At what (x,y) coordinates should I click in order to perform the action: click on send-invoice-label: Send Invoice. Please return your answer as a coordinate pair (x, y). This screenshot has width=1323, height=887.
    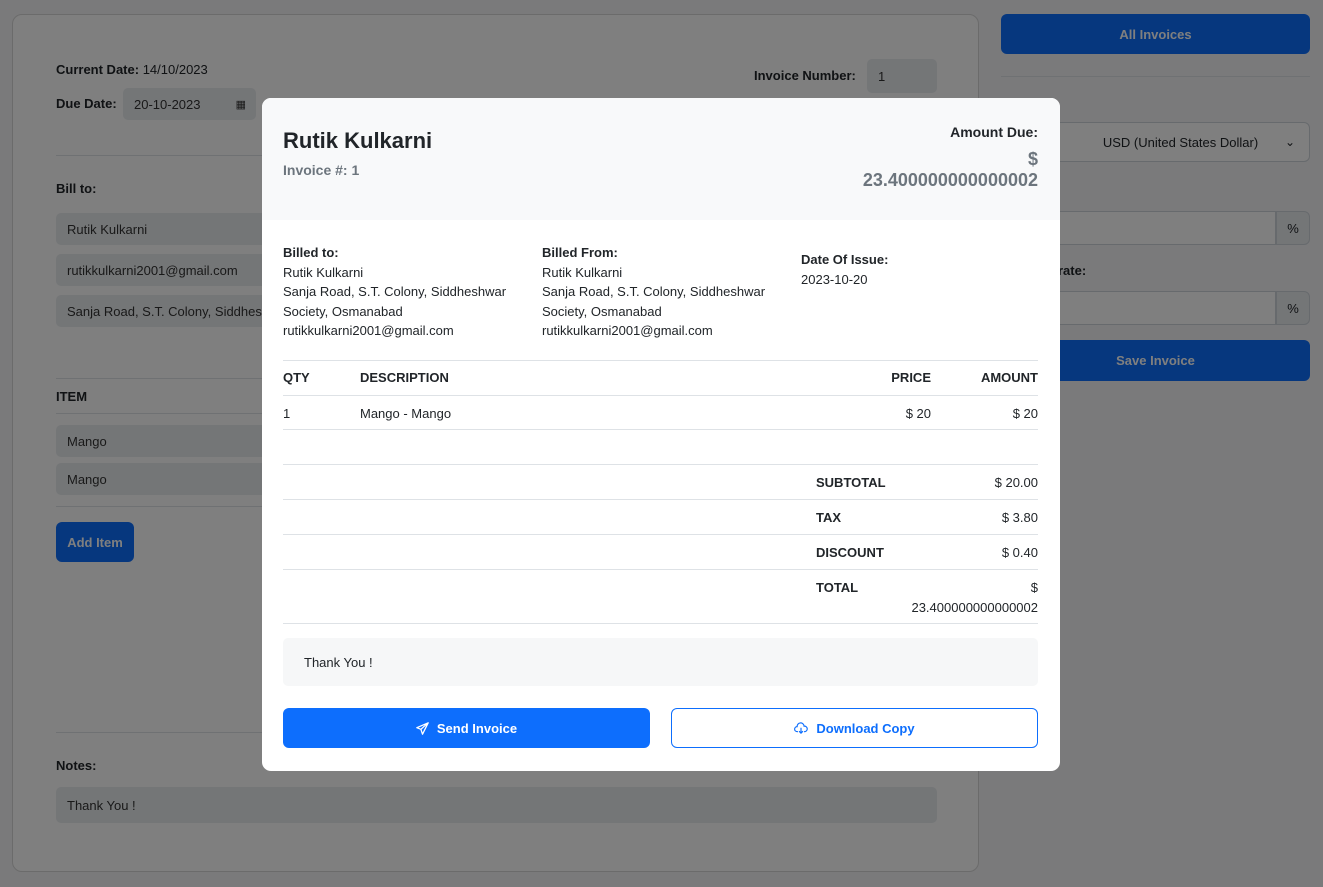
    Looking at the image, I should click on (477, 728).